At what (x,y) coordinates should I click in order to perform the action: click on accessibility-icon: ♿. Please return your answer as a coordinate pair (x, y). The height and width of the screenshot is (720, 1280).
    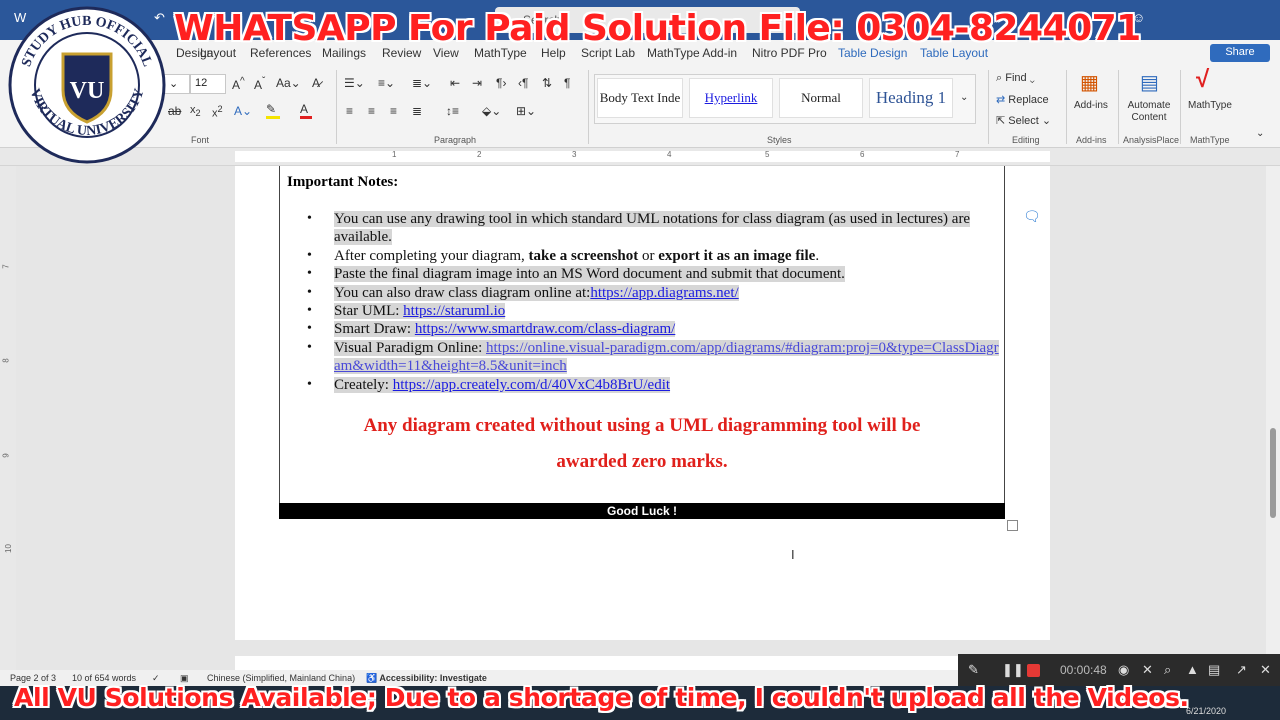
    Looking at the image, I should click on (373, 678).